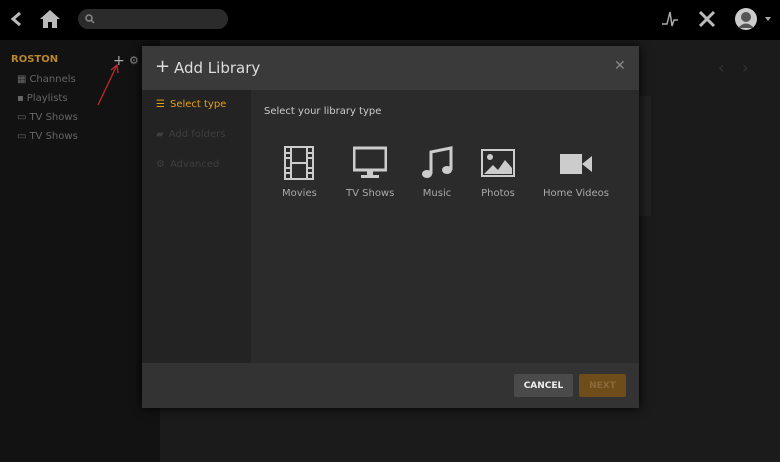  I want to click on home-icon, so click(50, 19).